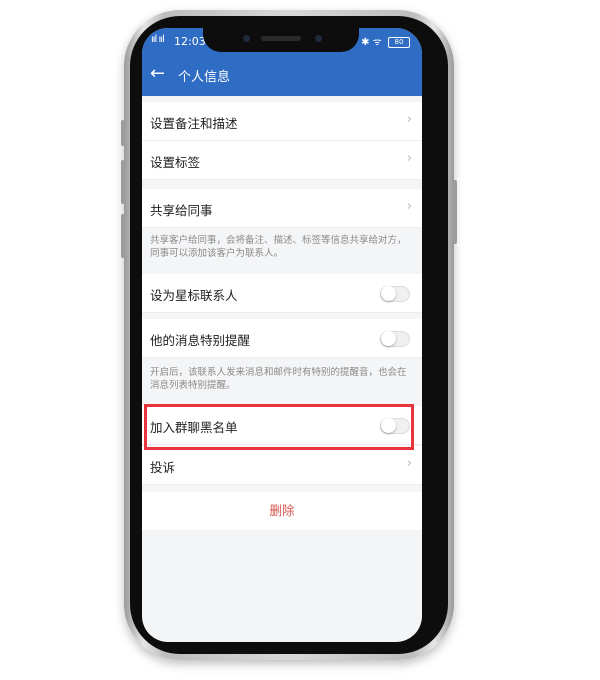 This screenshot has height=680, width=600. What do you see at coordinates (157, 74) in the screenshot?
I see `back-arrow-icon: ←` at bounding box center [157, 74].